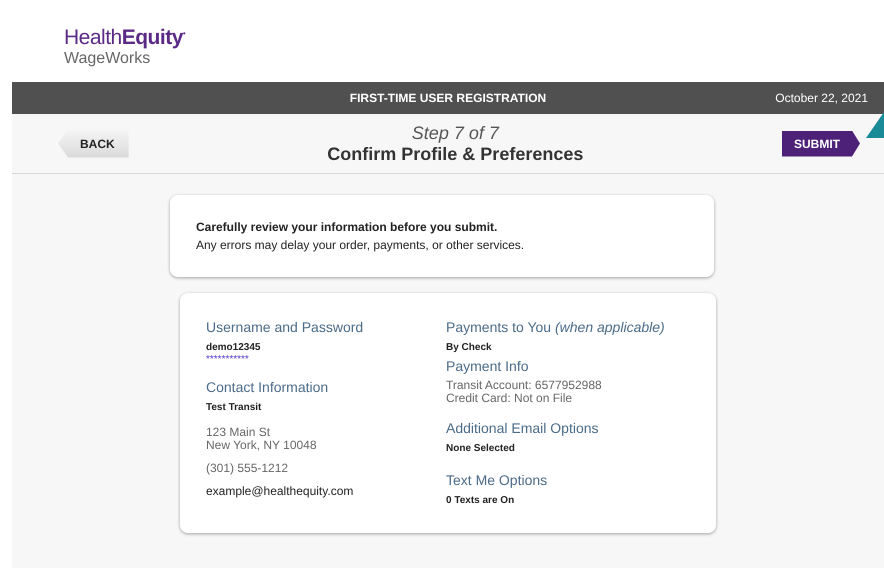 This screenshot has height=568, width=884. What do you see at coordinates (234, 348) in the screenshot?
I see `field-value: demo12345` at bounding box center [234, 348].